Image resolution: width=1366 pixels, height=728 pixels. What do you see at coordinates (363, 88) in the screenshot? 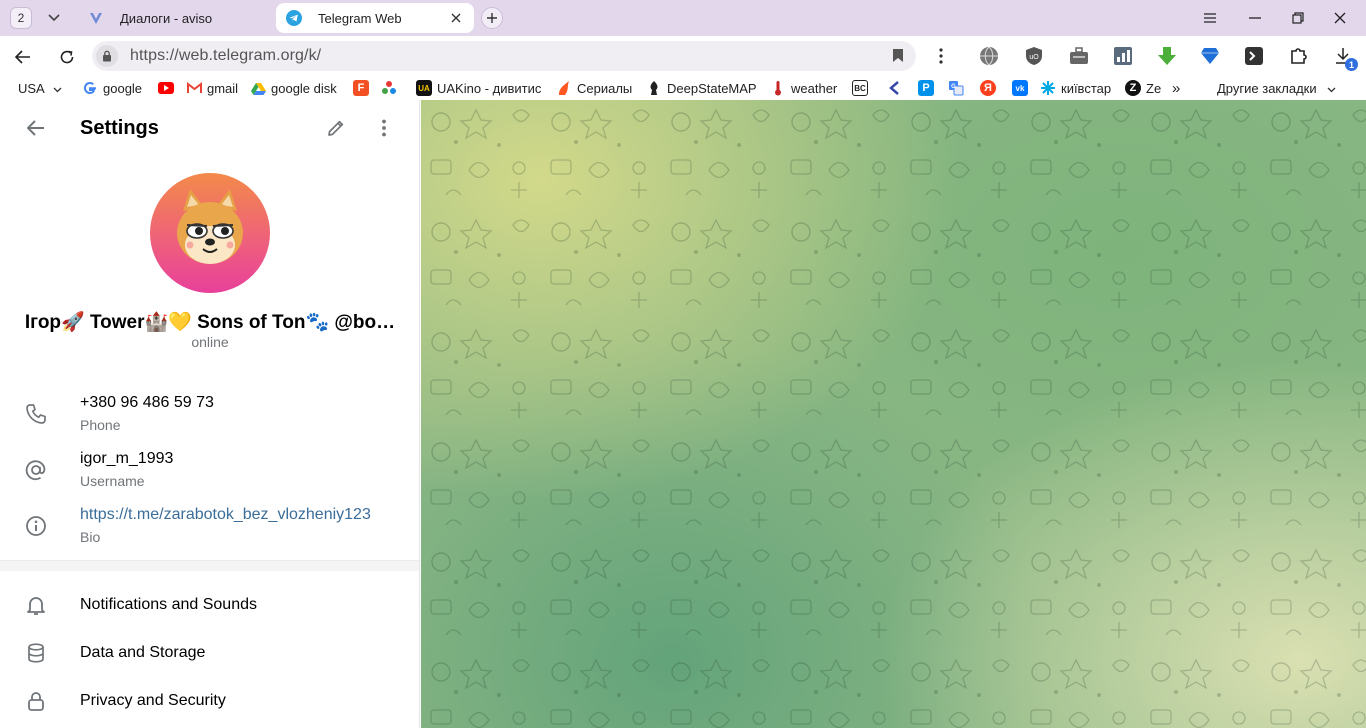
I see `bookmark-f: F` at bounding box center [363, 88].